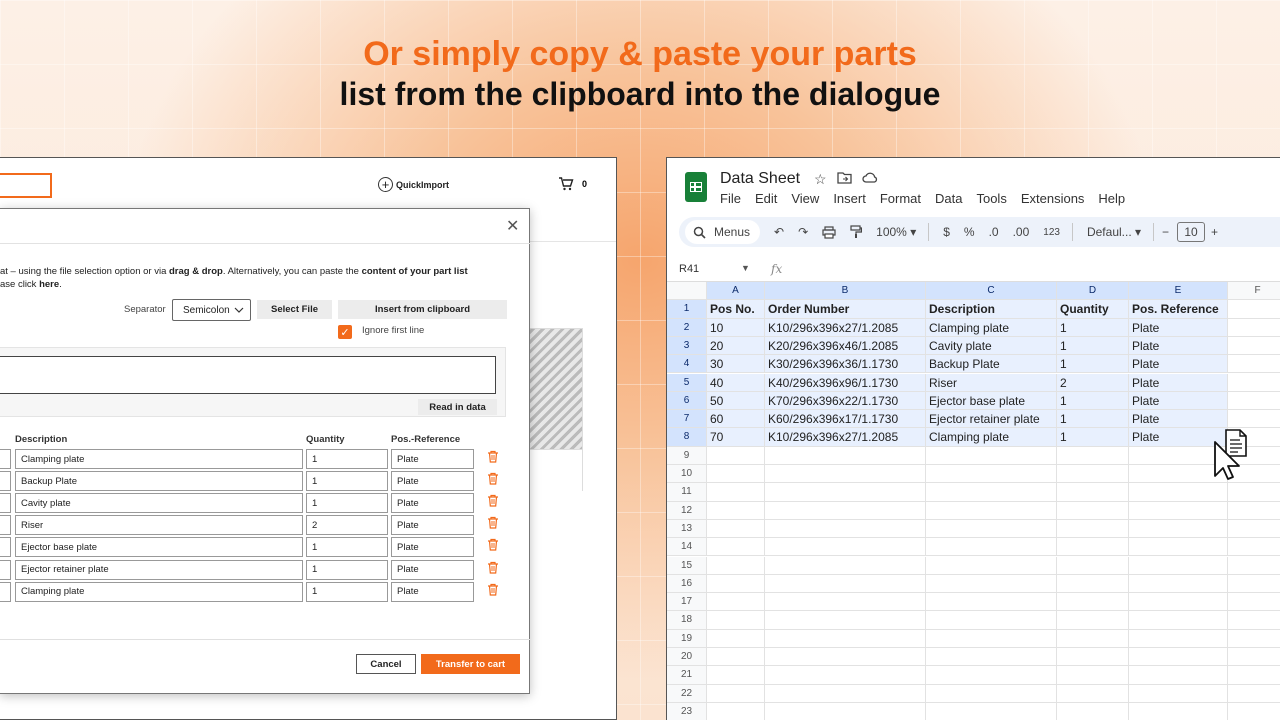 This screenshot has height=720, width=1280. I want to click on sheet-cell: Ejector base plate, so click(991, 401).